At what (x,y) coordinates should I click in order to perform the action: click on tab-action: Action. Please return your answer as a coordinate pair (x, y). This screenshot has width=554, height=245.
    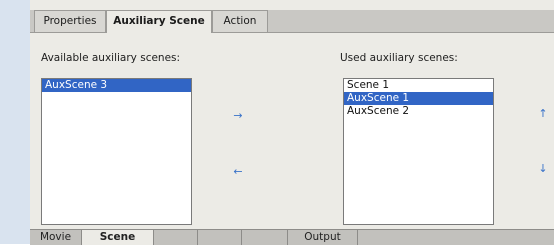
    Looking at the image, I should click on (240, 21).